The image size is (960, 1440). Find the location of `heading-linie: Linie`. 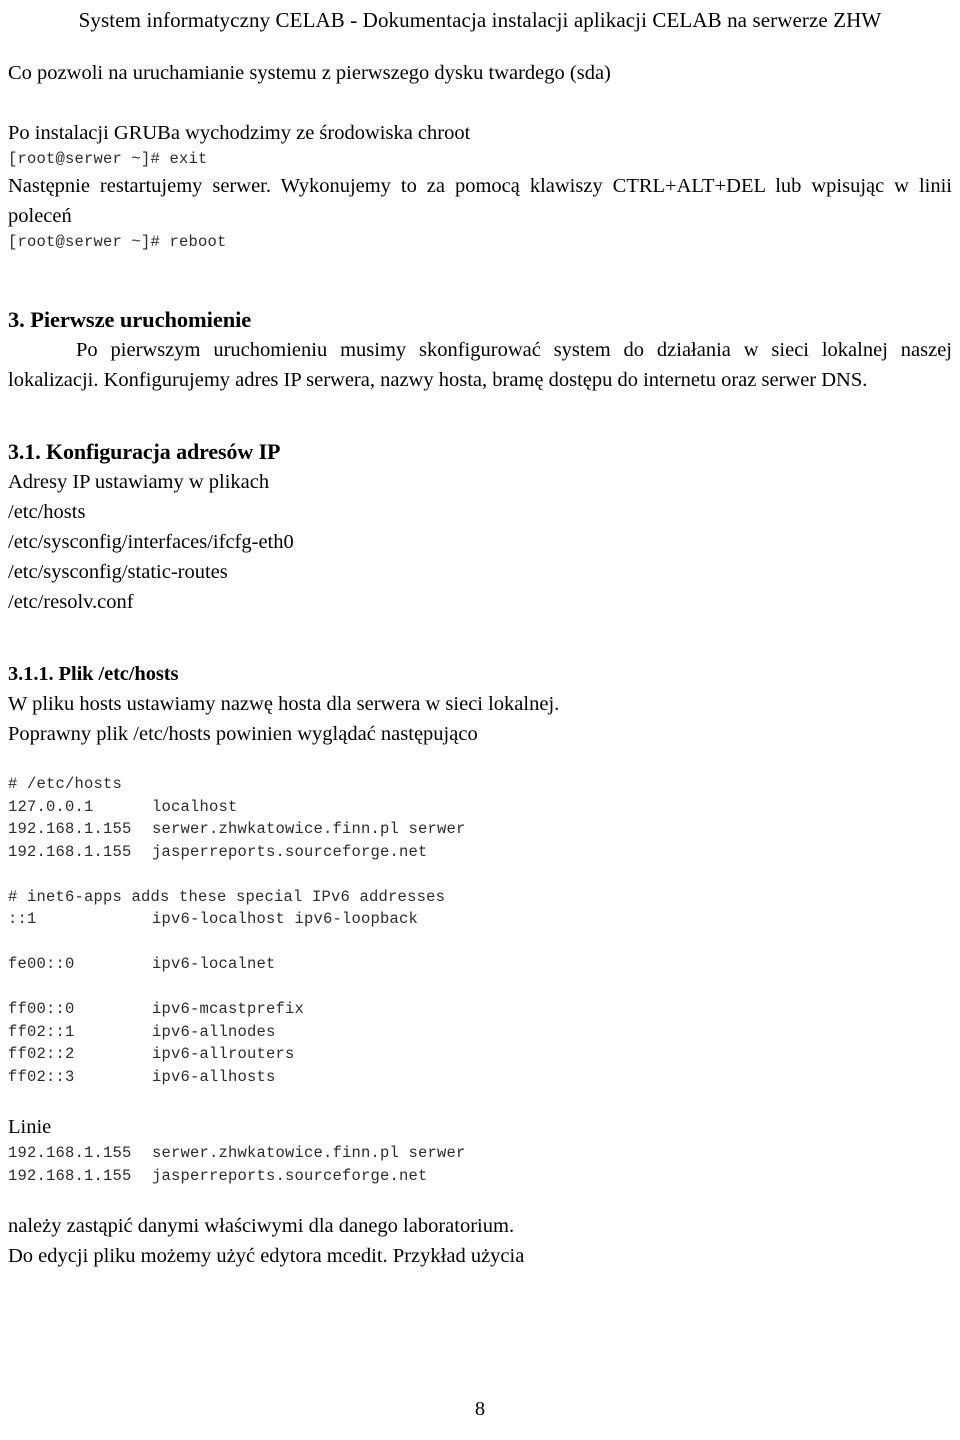

heading-linie: Linie is located at coordinates (30, 1127).